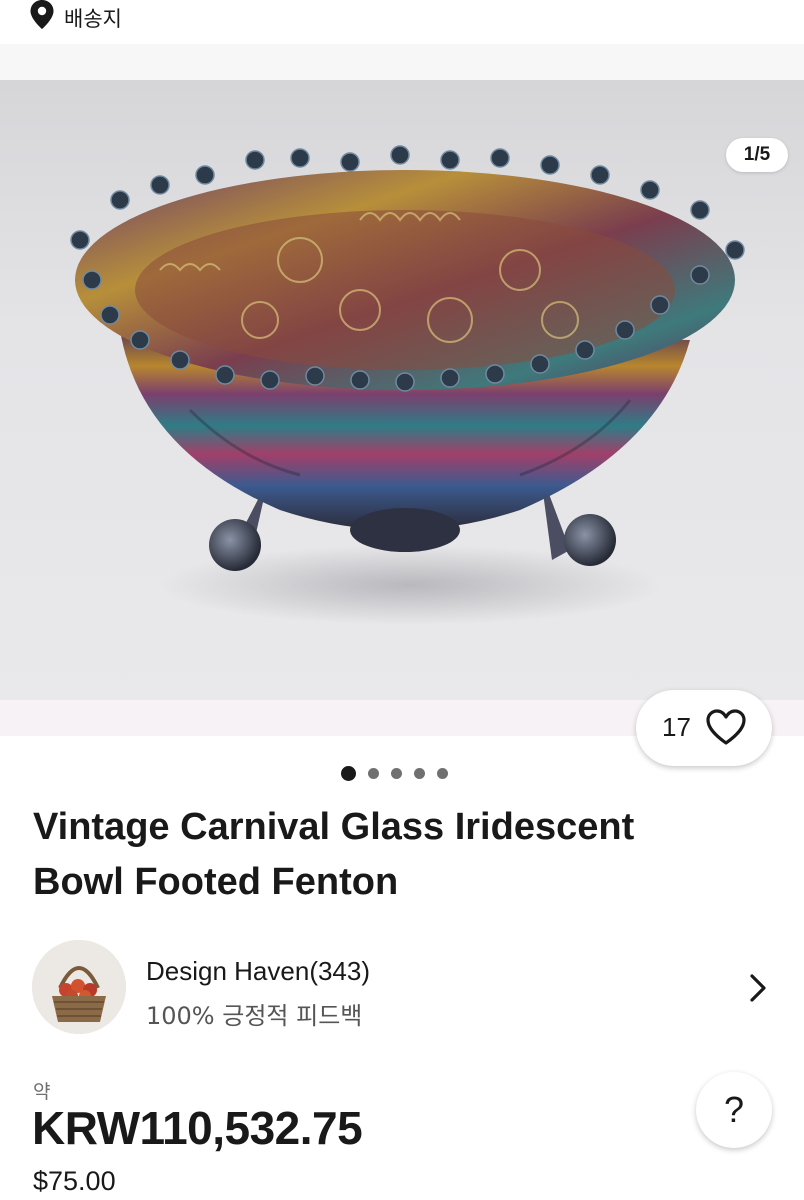 Image resolution: width=804 pixels, height=1200 pixels. Describe the element at coordinates (758, 988) in the screenshot. I see `chevron-right-icon` at that location.